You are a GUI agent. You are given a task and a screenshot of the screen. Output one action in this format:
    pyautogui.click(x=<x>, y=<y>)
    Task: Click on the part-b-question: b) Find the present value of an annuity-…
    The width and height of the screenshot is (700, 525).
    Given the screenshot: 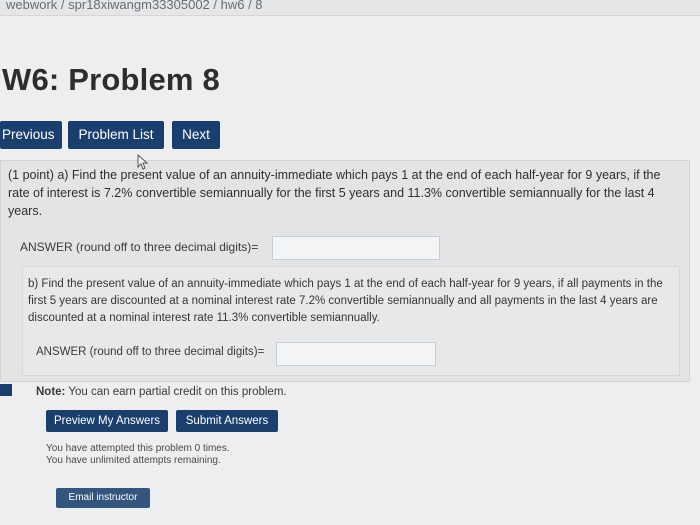 What is the action you would take?
    pyautogui.click(x=345, y=301)
    